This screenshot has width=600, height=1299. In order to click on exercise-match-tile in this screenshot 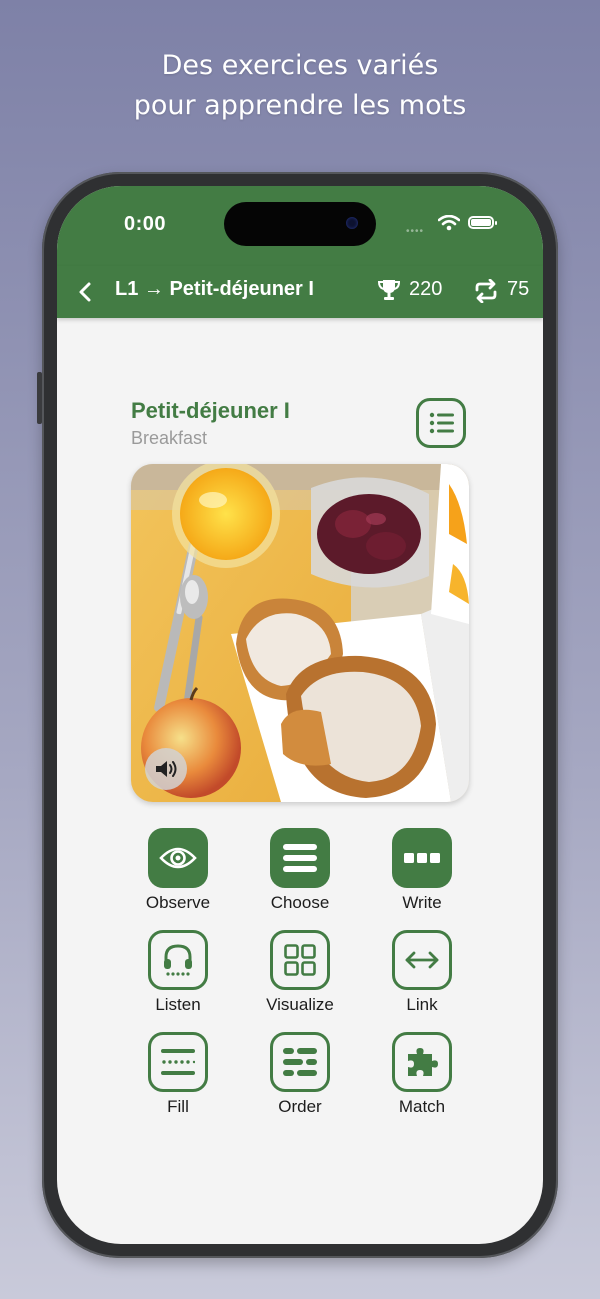, I will do `click(422, 1062)`.